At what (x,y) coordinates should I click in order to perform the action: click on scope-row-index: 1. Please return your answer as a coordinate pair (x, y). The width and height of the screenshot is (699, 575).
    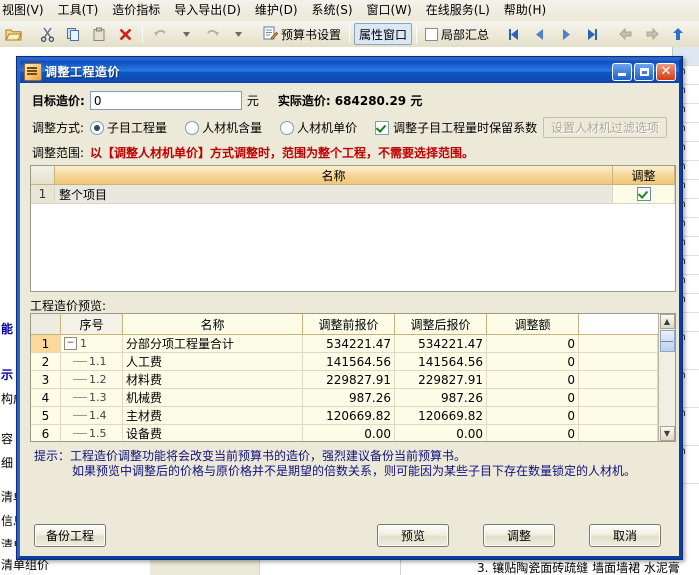
    Looking at the image, I should click on (43, 194).